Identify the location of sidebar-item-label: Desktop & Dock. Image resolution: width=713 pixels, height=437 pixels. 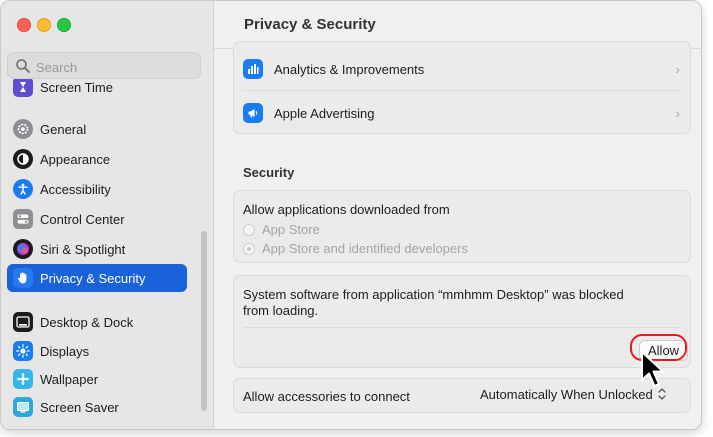
(87, 322).